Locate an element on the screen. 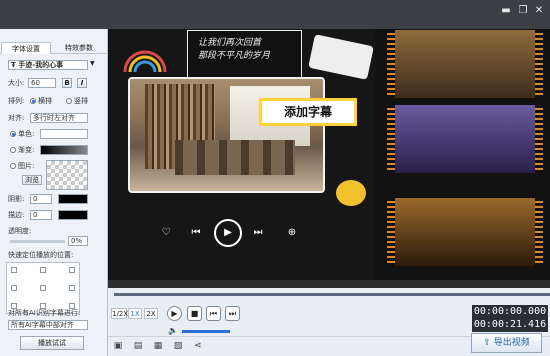 This screenshot has height=356, width=550. photo-frame is located at coordinates (226, 135).